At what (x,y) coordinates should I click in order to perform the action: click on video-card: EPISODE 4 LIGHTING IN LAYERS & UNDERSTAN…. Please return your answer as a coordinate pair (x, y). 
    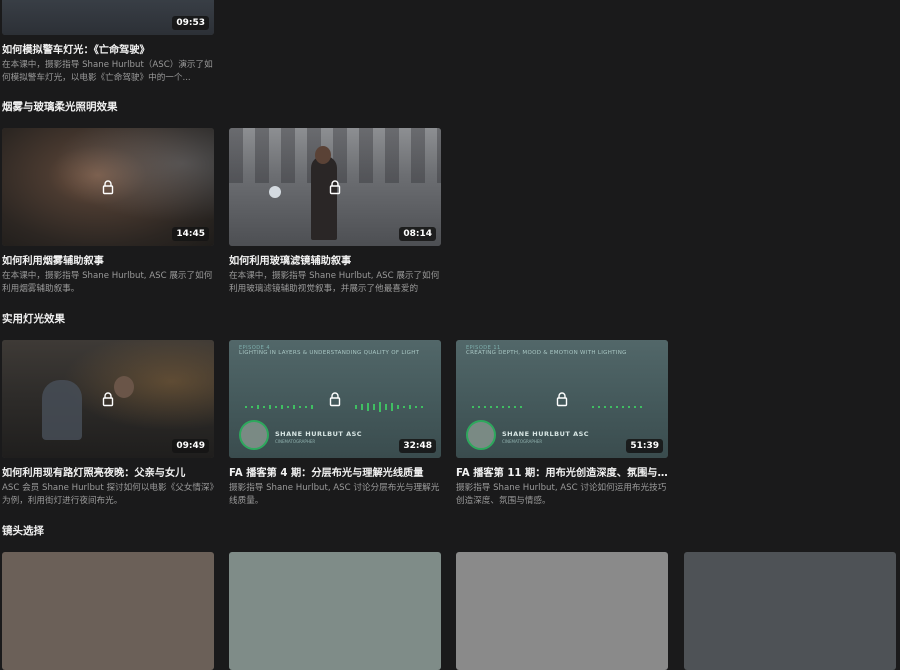
    Looking at the image, I should click on (335, 423).